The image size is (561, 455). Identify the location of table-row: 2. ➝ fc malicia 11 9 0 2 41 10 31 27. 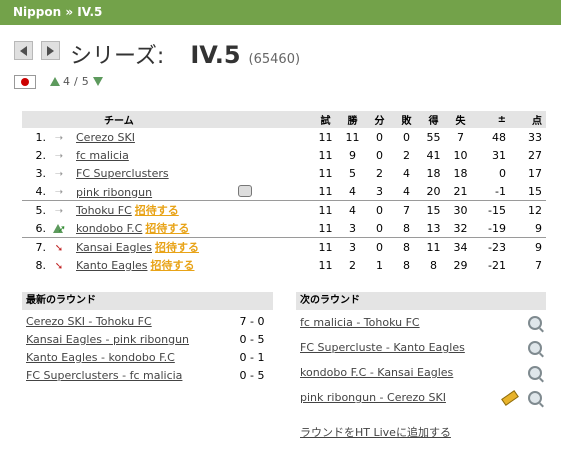
(284, 155).